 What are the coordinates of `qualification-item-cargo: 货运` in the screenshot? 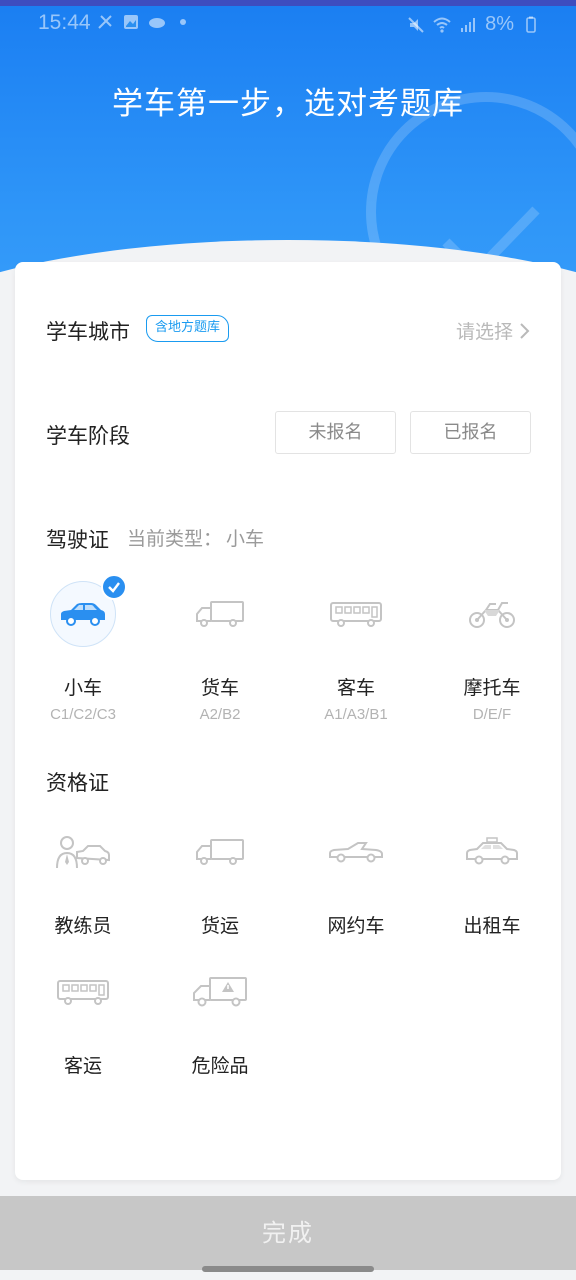 It's located at (220, 878).